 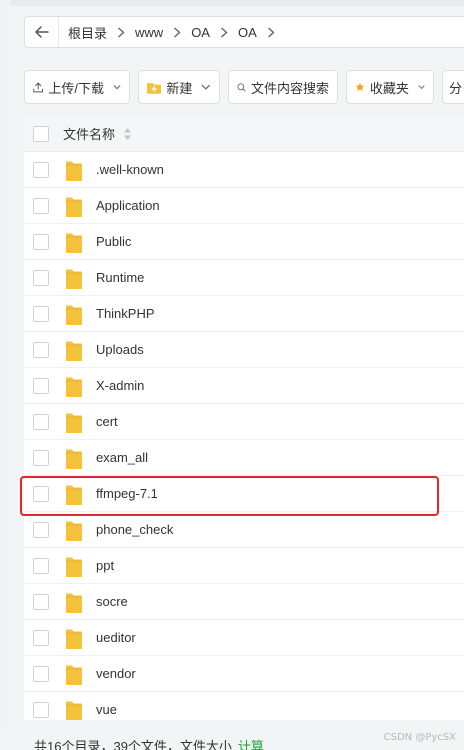 What do you see at coordinates (133, 744) in the screenshot?
I see `summary-text: 共16个目录，39个文件，文件大小` at bounding box center [133, 744].